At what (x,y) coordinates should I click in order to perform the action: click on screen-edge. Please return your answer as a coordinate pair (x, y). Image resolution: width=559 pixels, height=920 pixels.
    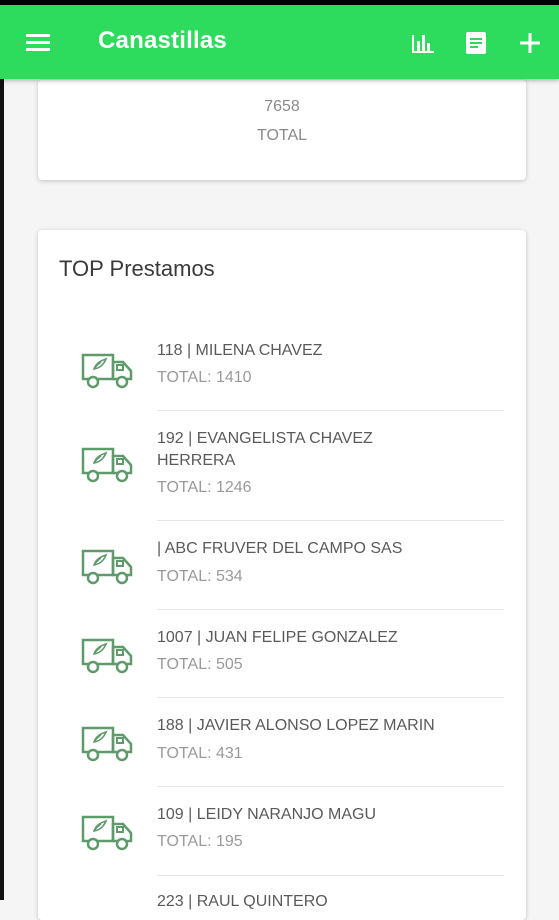
    Looking at the image, I should click on (2, 489).